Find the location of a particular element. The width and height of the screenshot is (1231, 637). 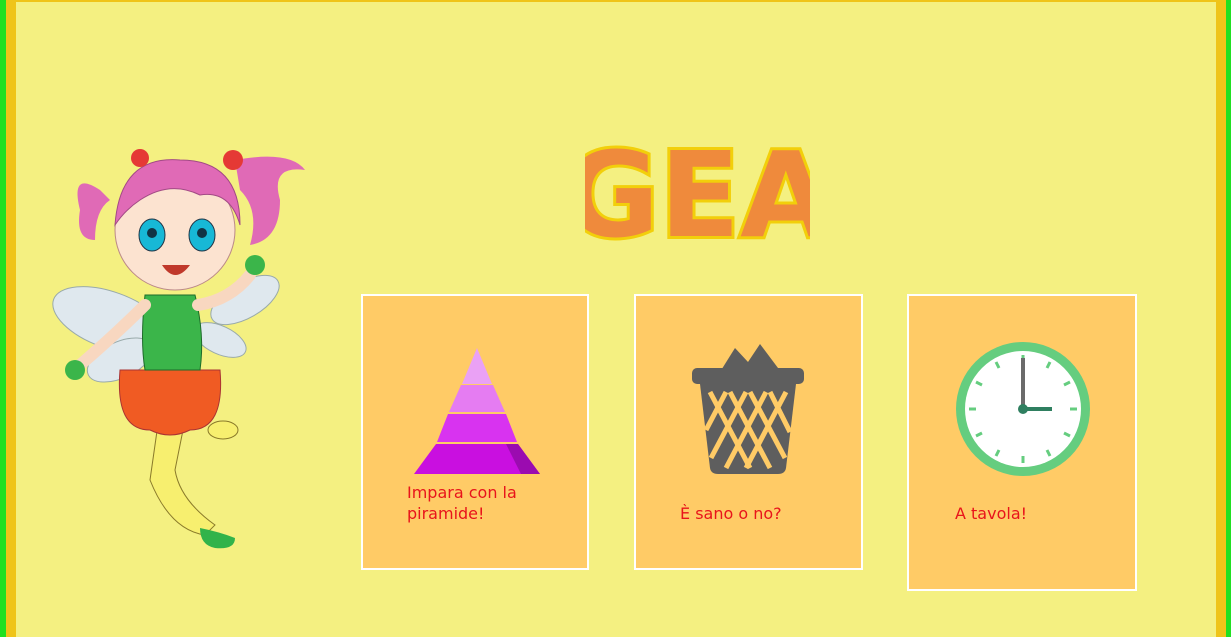

pyramid-icon is located at coordinates (477, 411).